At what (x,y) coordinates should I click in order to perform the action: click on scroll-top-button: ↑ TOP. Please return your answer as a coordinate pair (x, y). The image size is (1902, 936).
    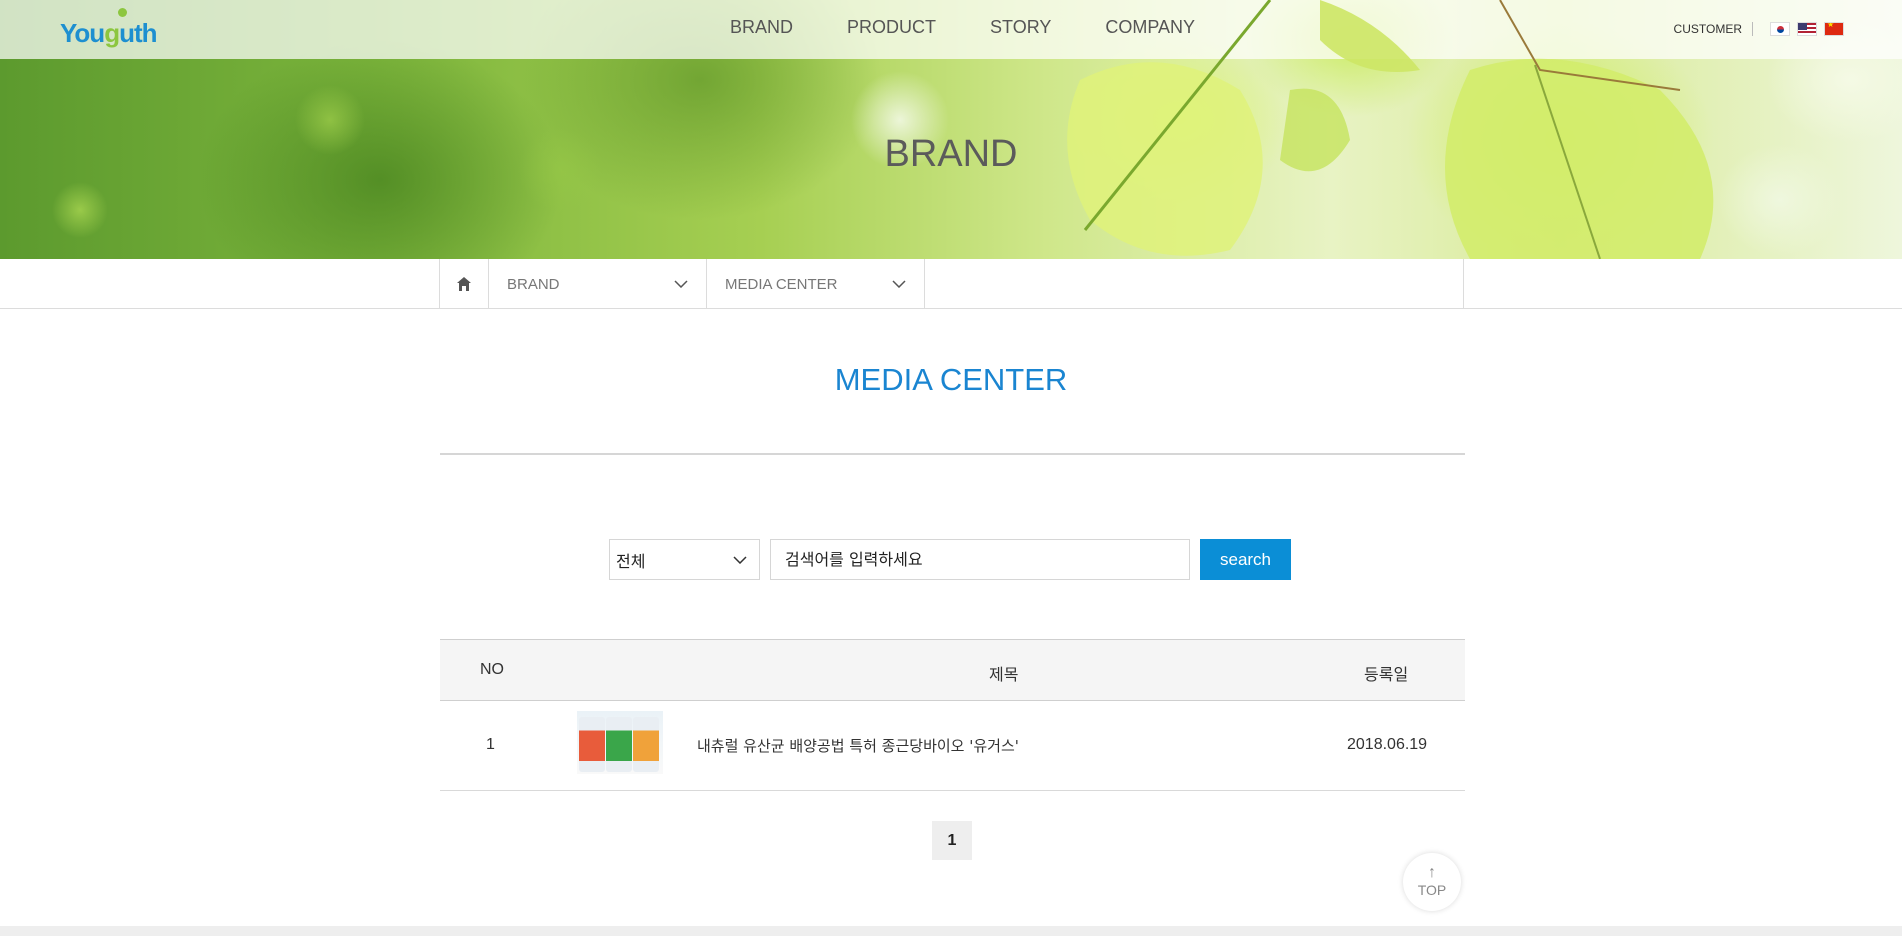
    Looking at the image, I should click on (1432, 882).